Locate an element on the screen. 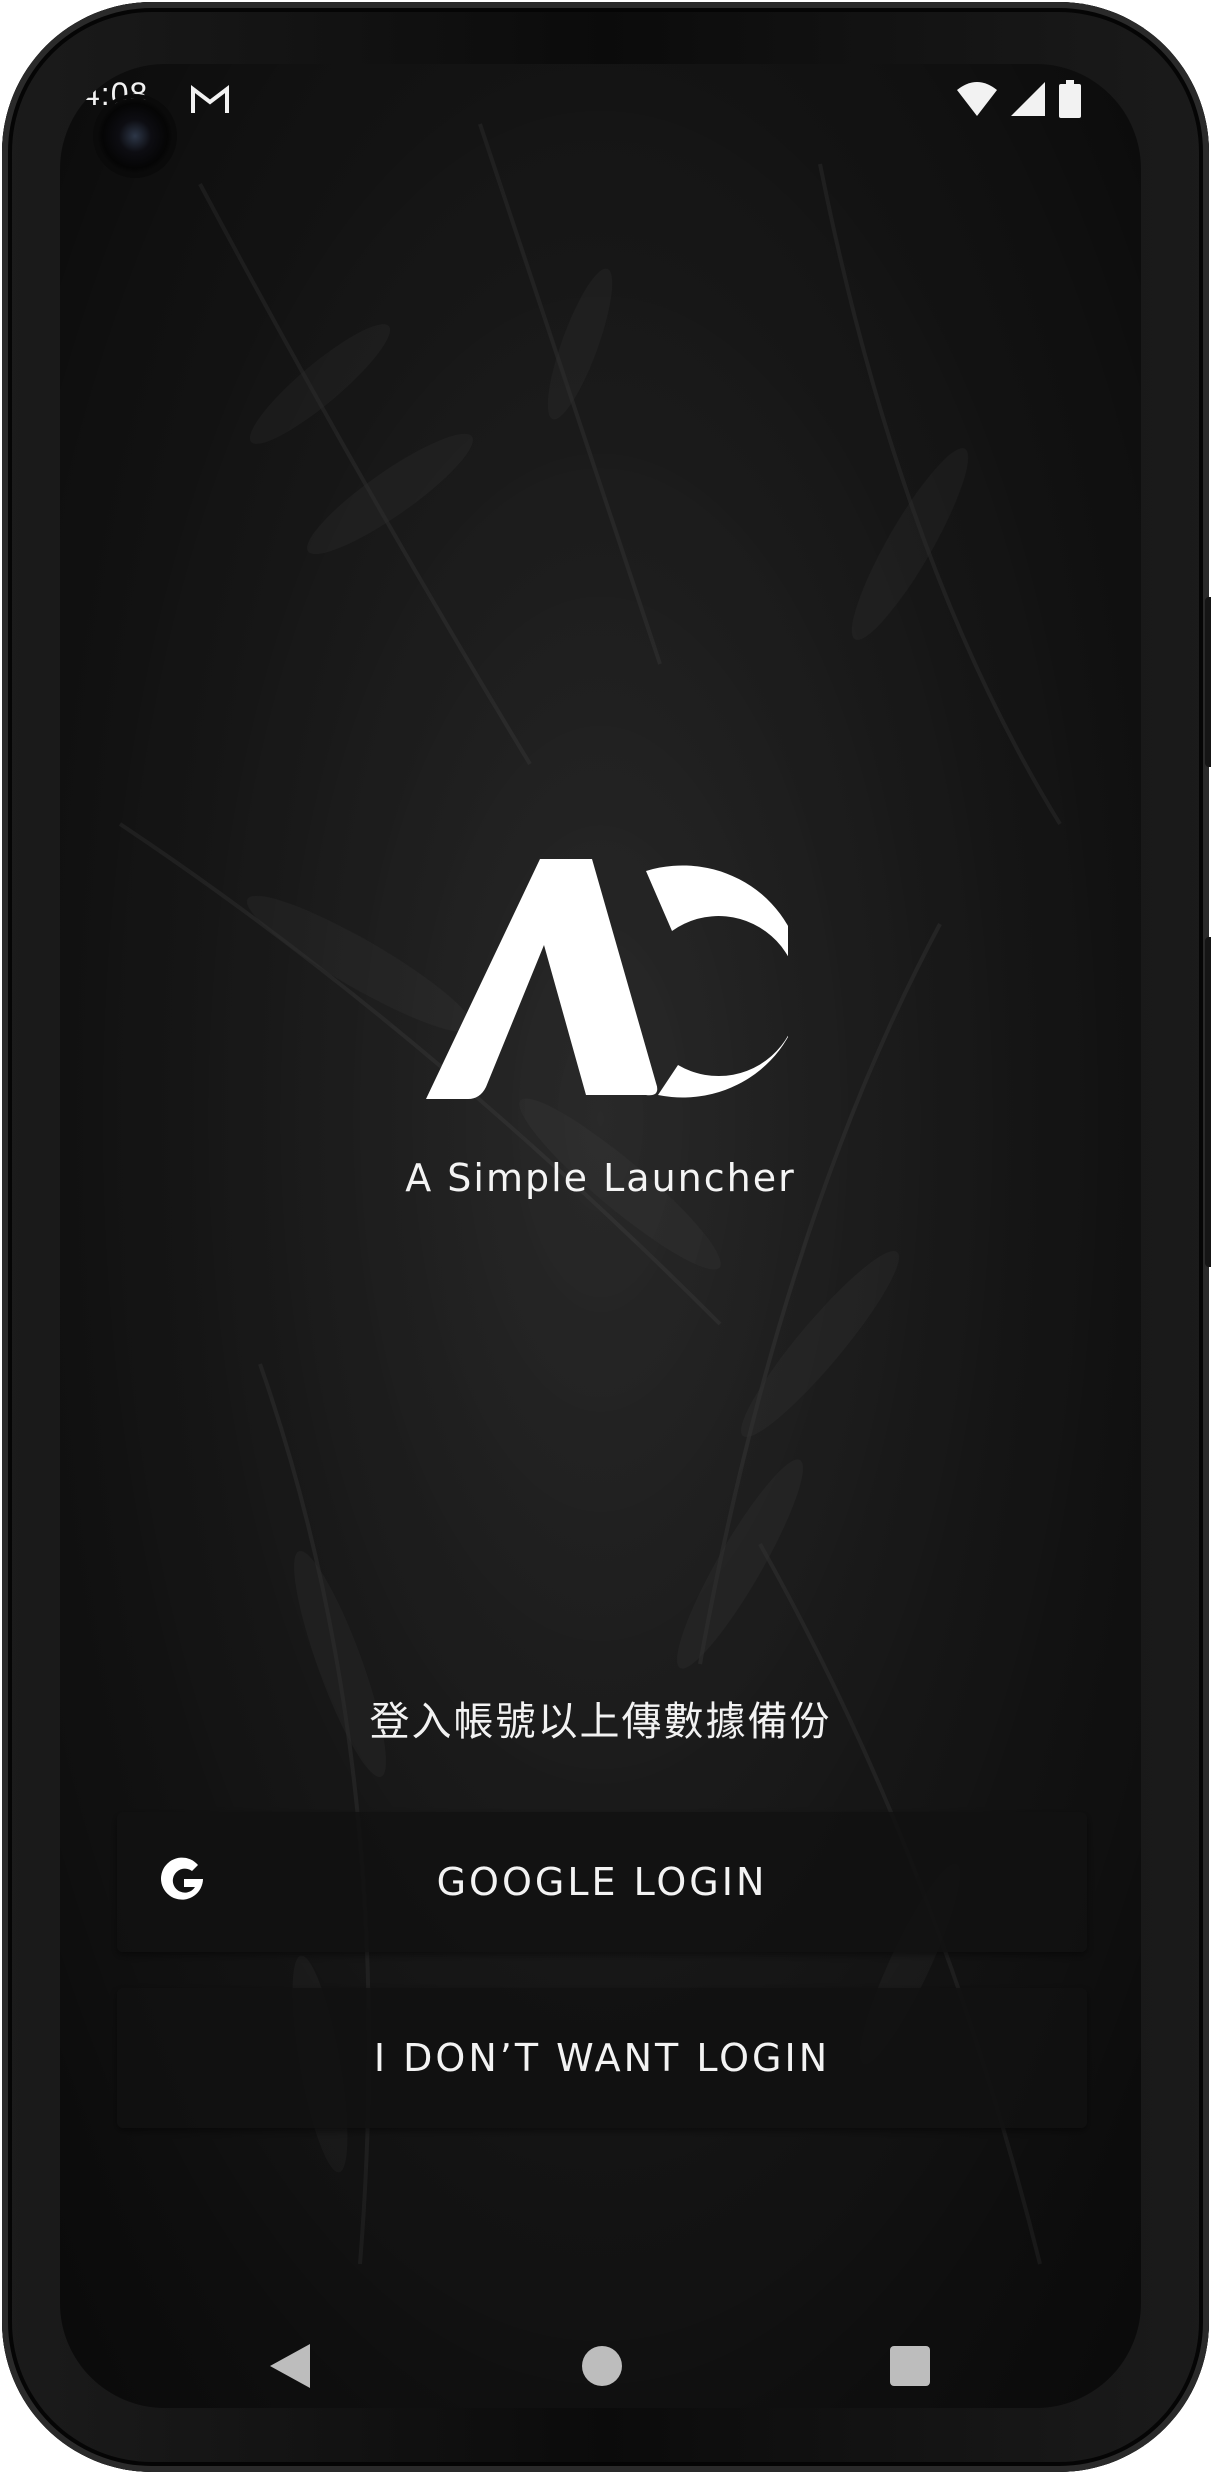  recents-icon is located at coordinates (910, 2366).